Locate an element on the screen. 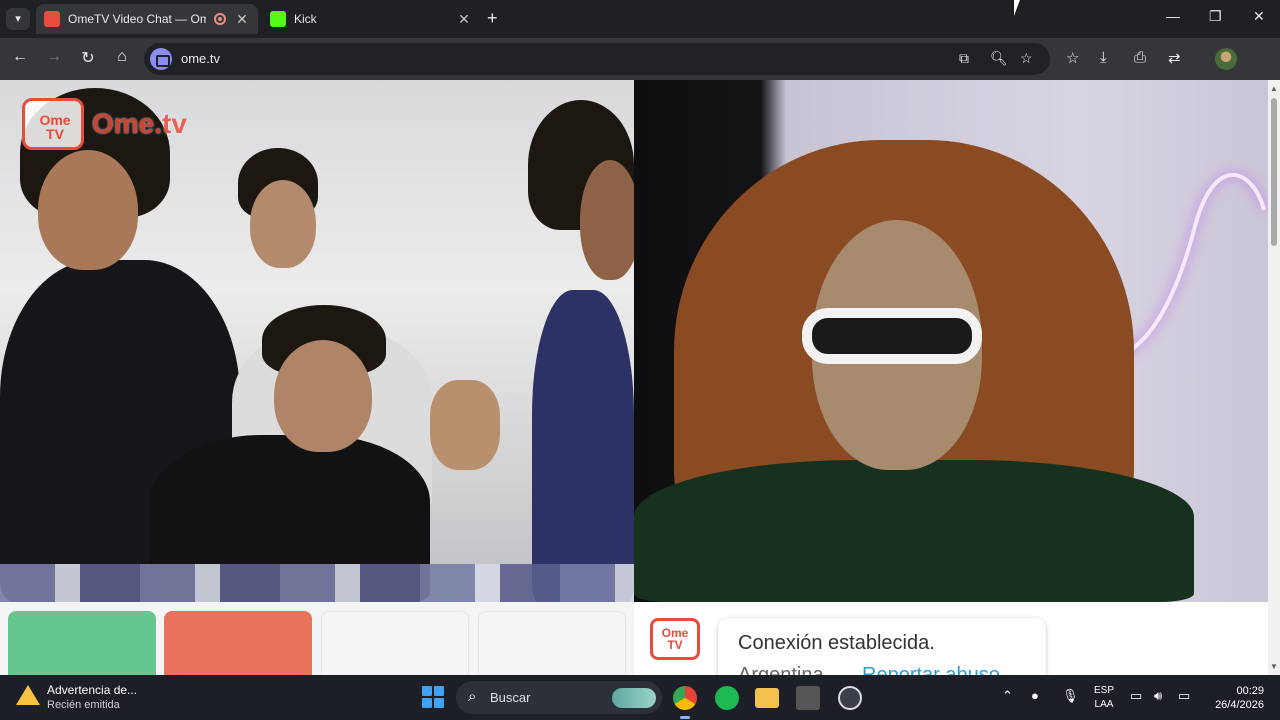 The height and width of the screenshot is (720, 1280). bookmarks-icon: ☆ is located at coordinates (1072, 58).